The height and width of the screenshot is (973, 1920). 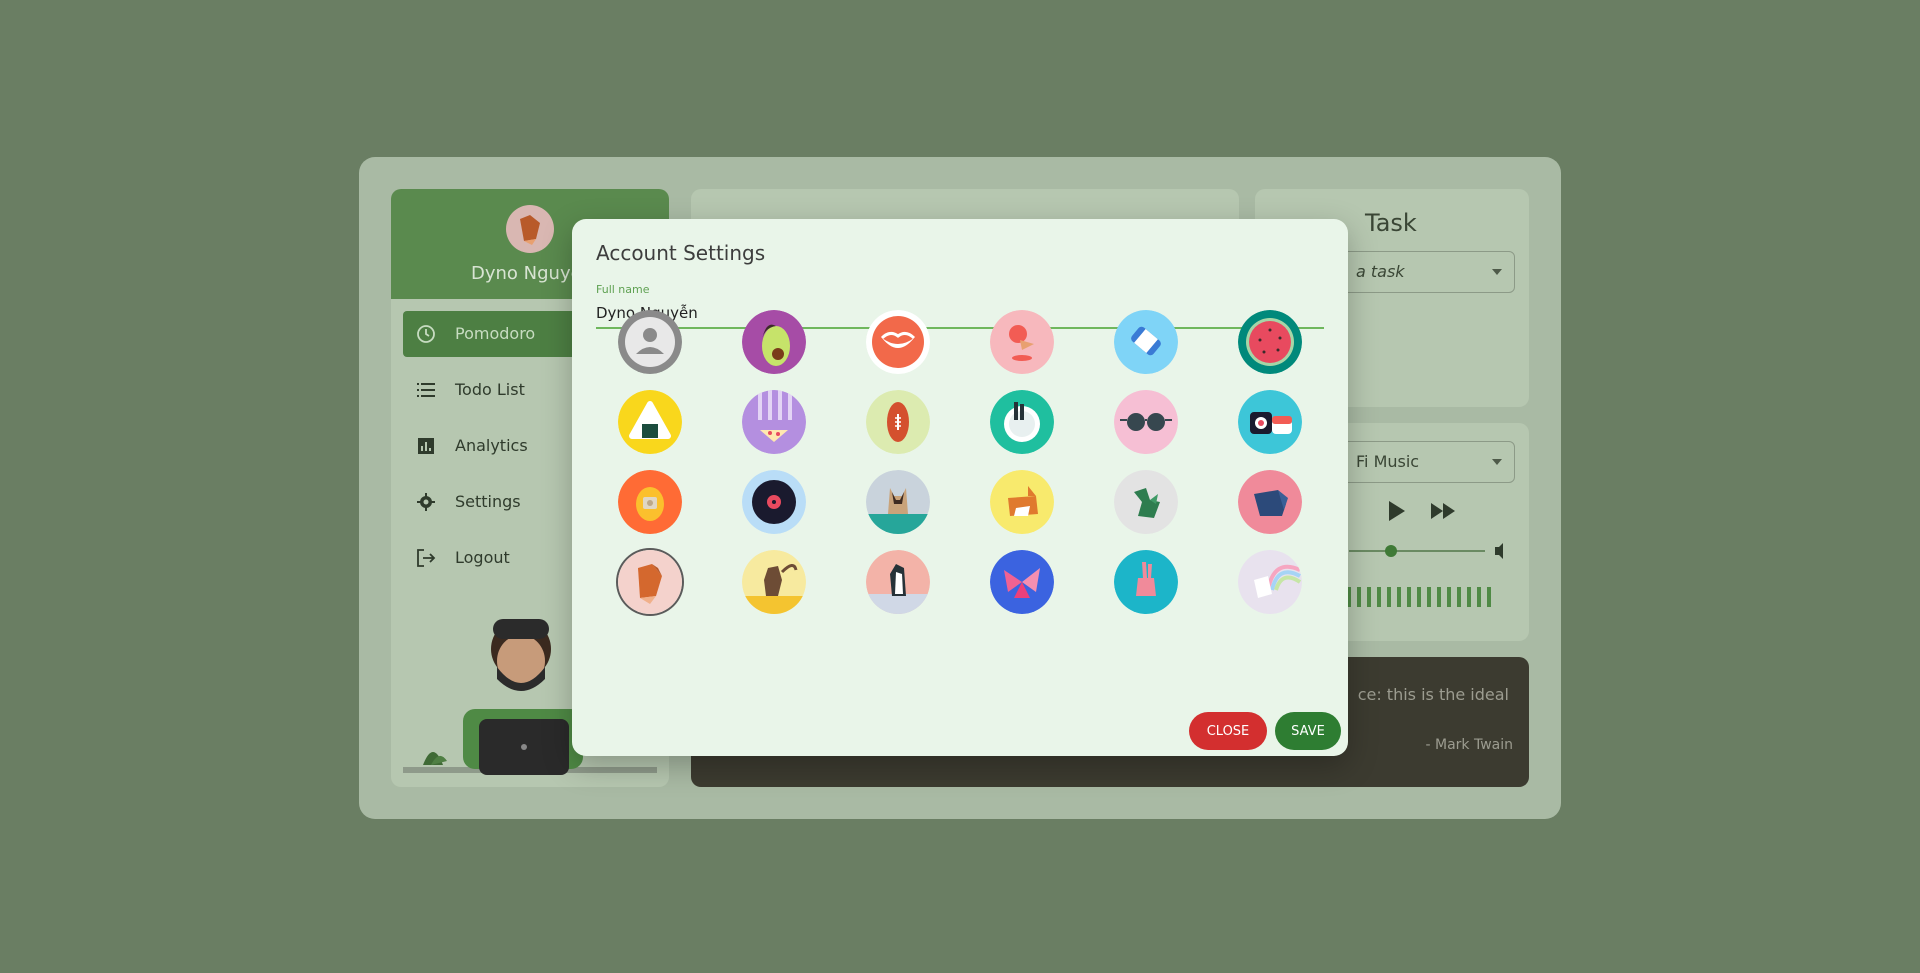 I want to click on penguin-icon, so click(x=898, y=582).